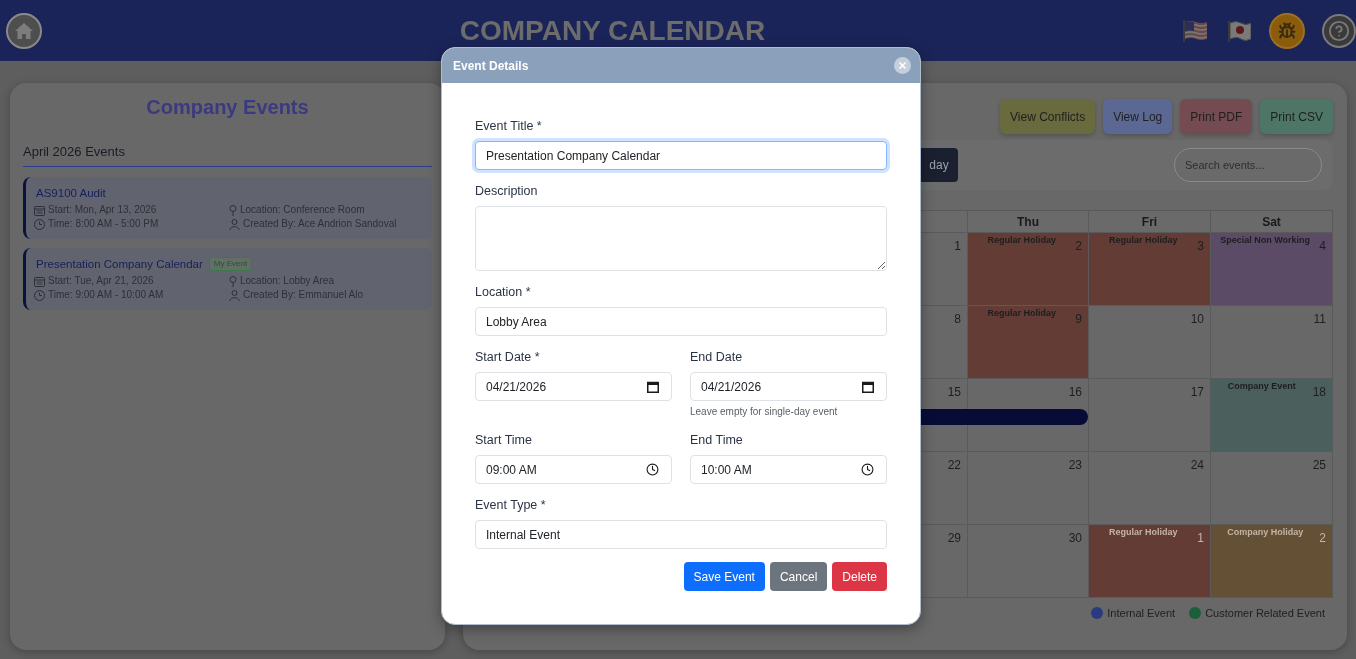 The width and height of the screenshot is (1356, 659). What do you see at coordinates (724, 576) in the screenshot?
I see `dialog-button: Save Event` at bounding box center [724, 576].